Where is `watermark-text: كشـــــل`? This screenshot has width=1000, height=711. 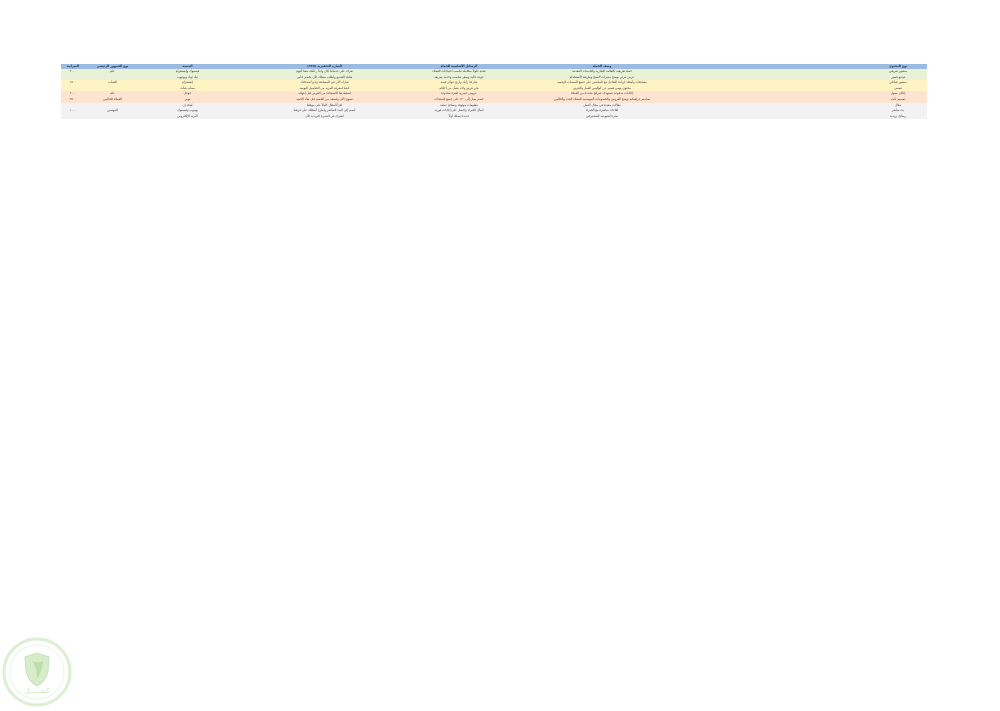
watermark-text: كشـــــل is located at coordinates (37, 691).